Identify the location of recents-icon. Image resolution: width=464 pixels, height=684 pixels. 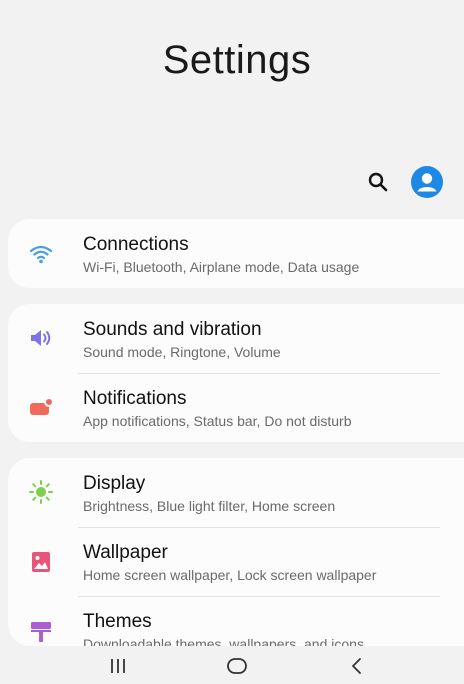
(118, 666).